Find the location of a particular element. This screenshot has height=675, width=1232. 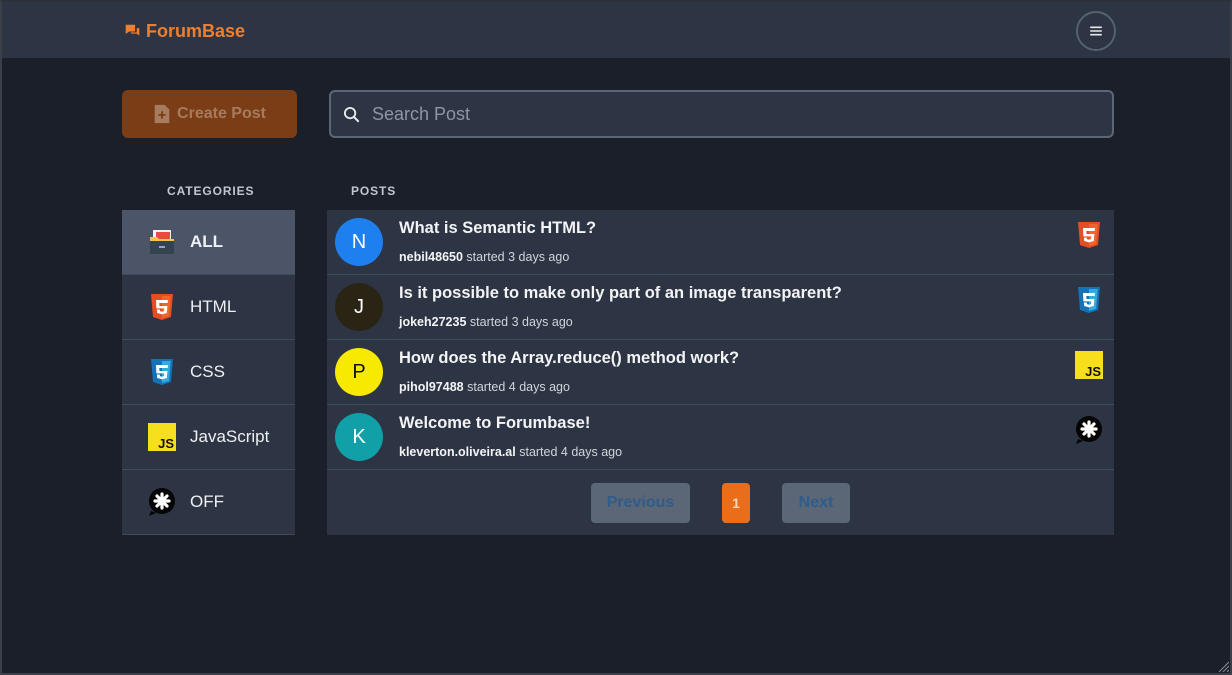

post-title: Welcome to Forumbase! is located at coordinates (494, 423).